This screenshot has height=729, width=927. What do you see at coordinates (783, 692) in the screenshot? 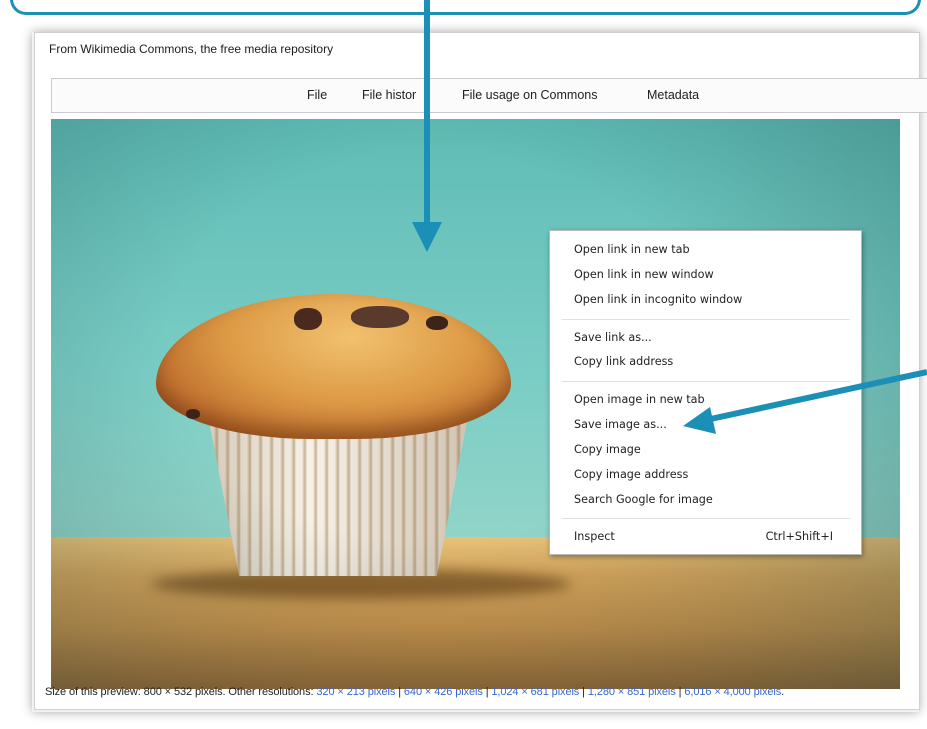
I see `caption-suffix: .` at bounding box center [783, 692].